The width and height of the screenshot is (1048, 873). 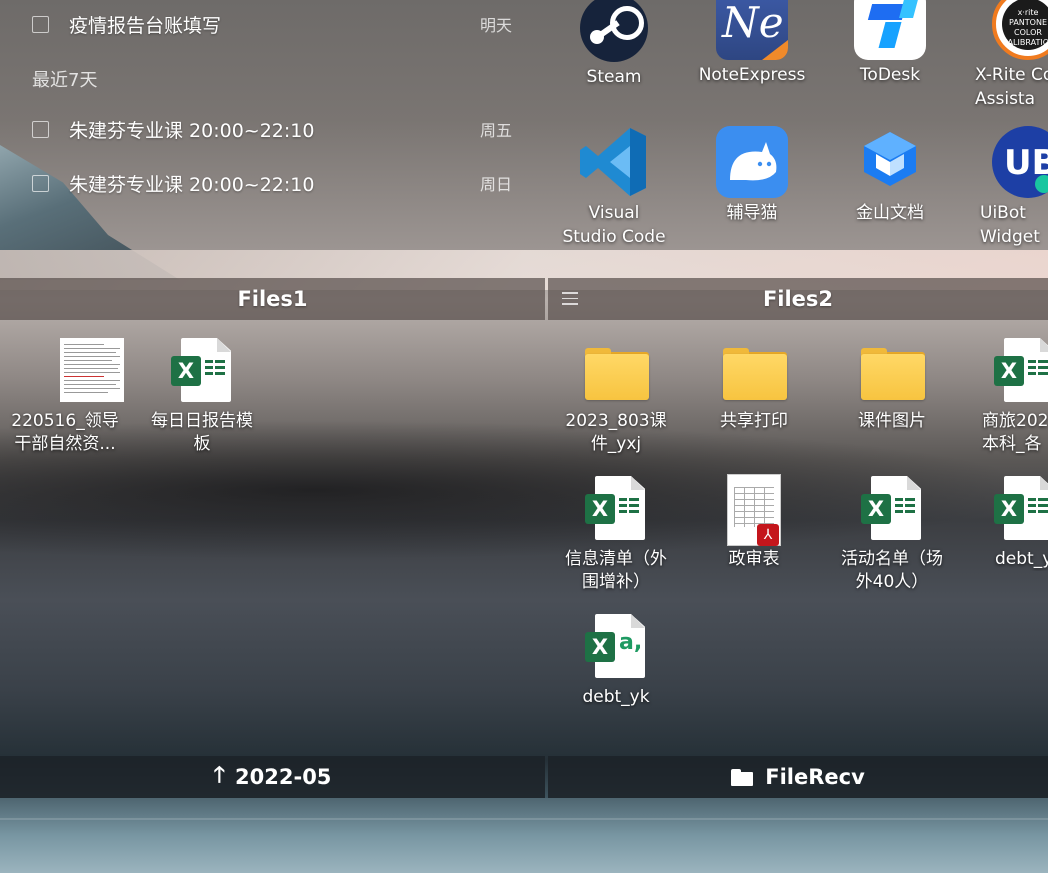 I want to click on shortcut-noteexpress: Ne NoteExpress, so click(x=752, y=43).